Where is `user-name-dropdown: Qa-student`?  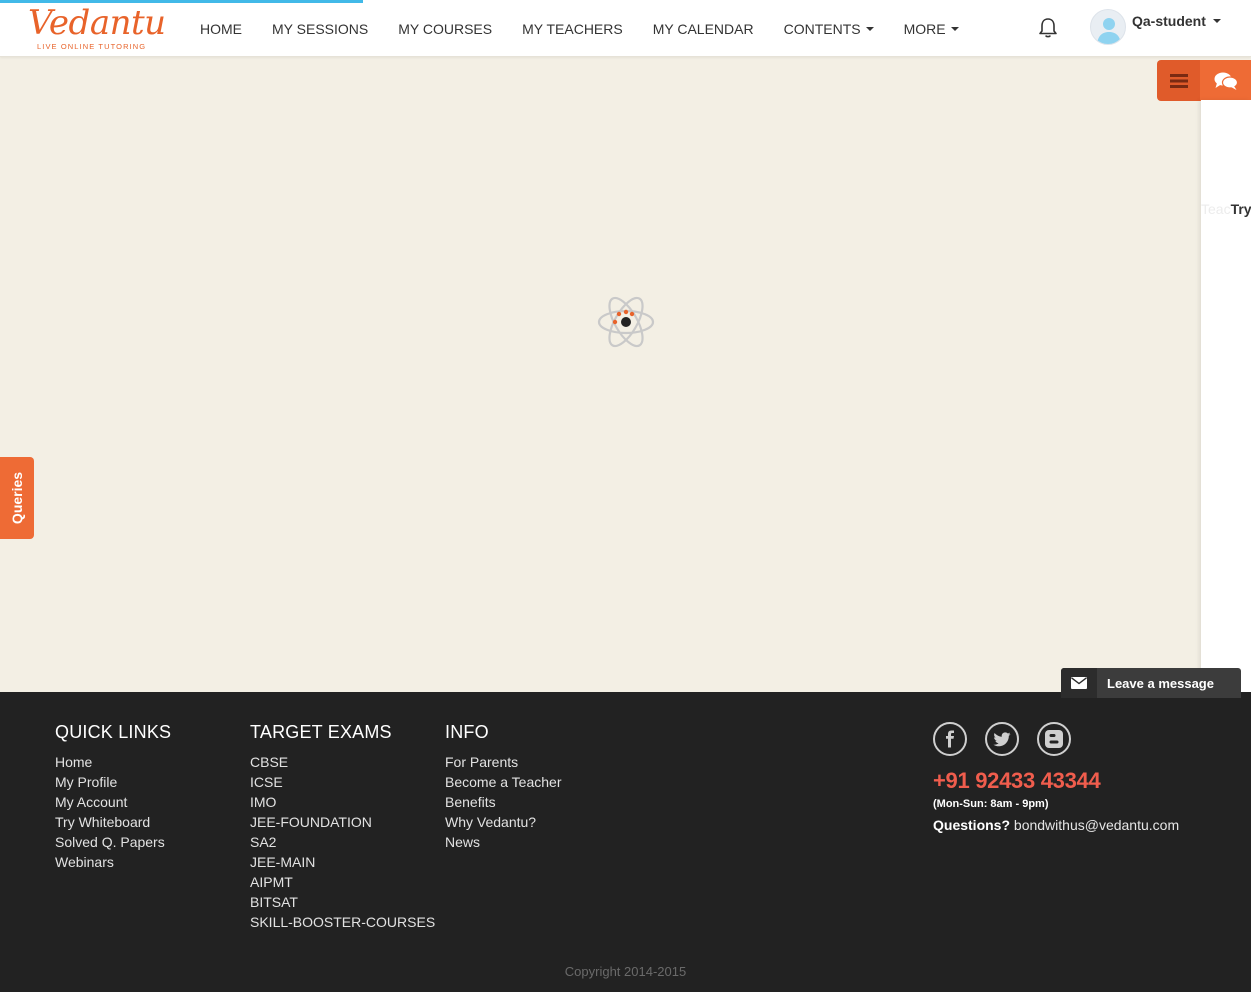
user-name-dropdown: Qa-student is located at coordinates (1176, 21).